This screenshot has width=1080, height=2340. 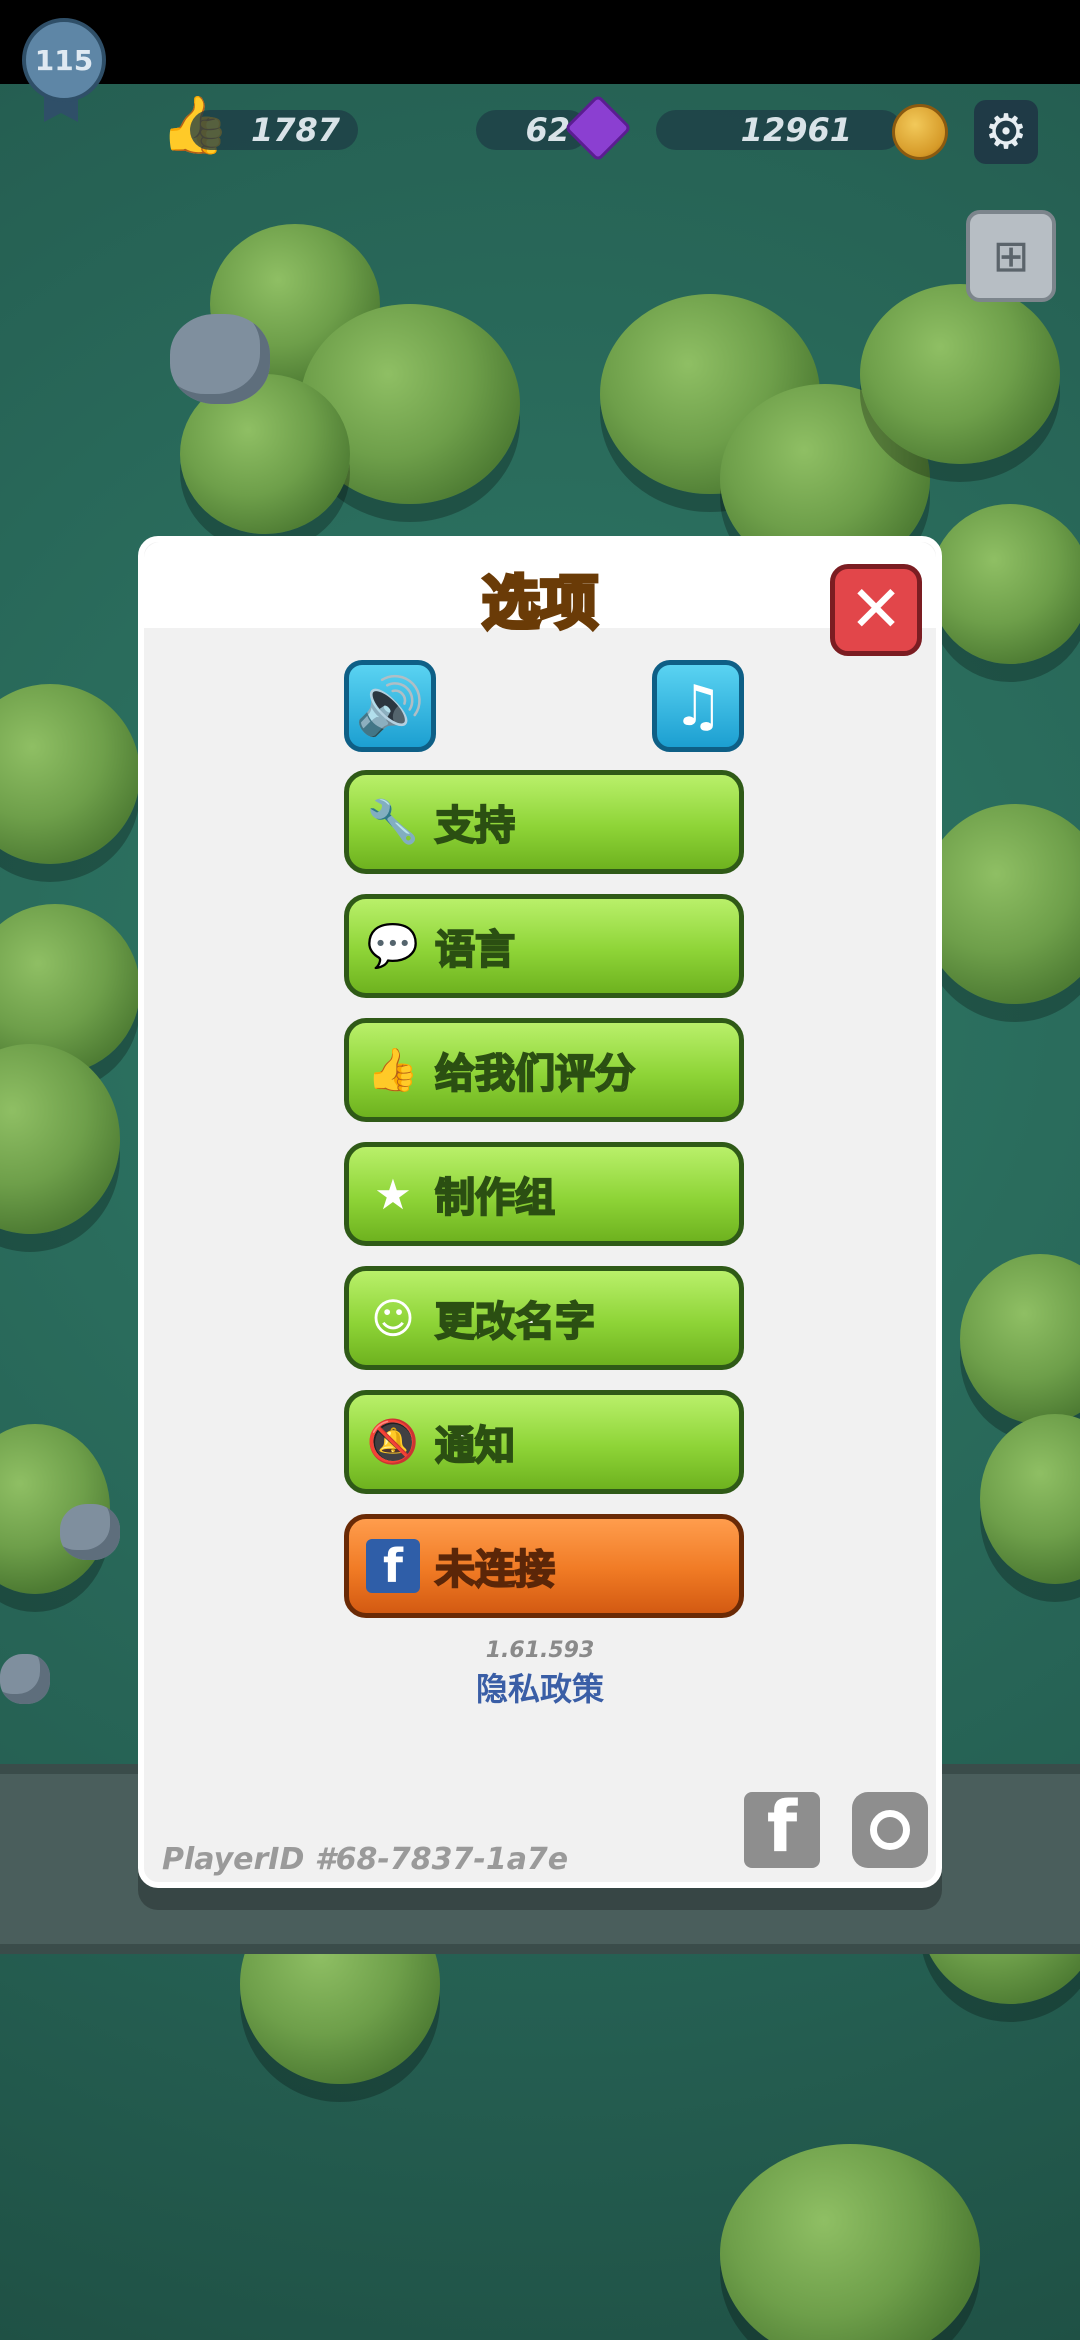 I want to click on close-icon: ✕, so click(x=876, y=610).